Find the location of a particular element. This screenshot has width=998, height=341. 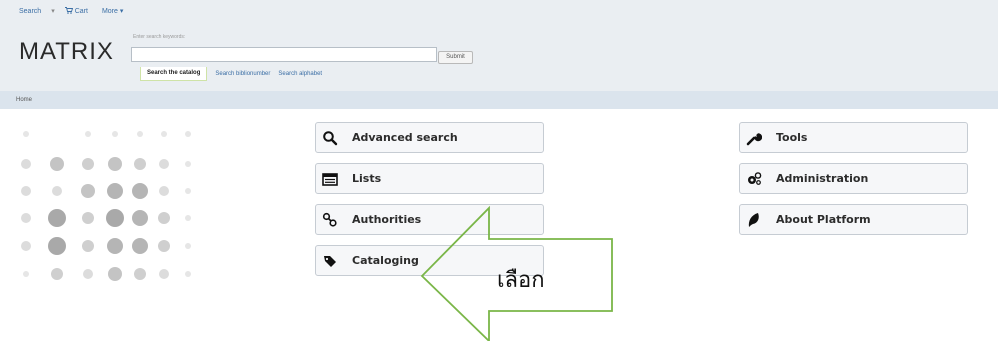

cataloging-label: Cataloging is located at coordinates (385, 260).